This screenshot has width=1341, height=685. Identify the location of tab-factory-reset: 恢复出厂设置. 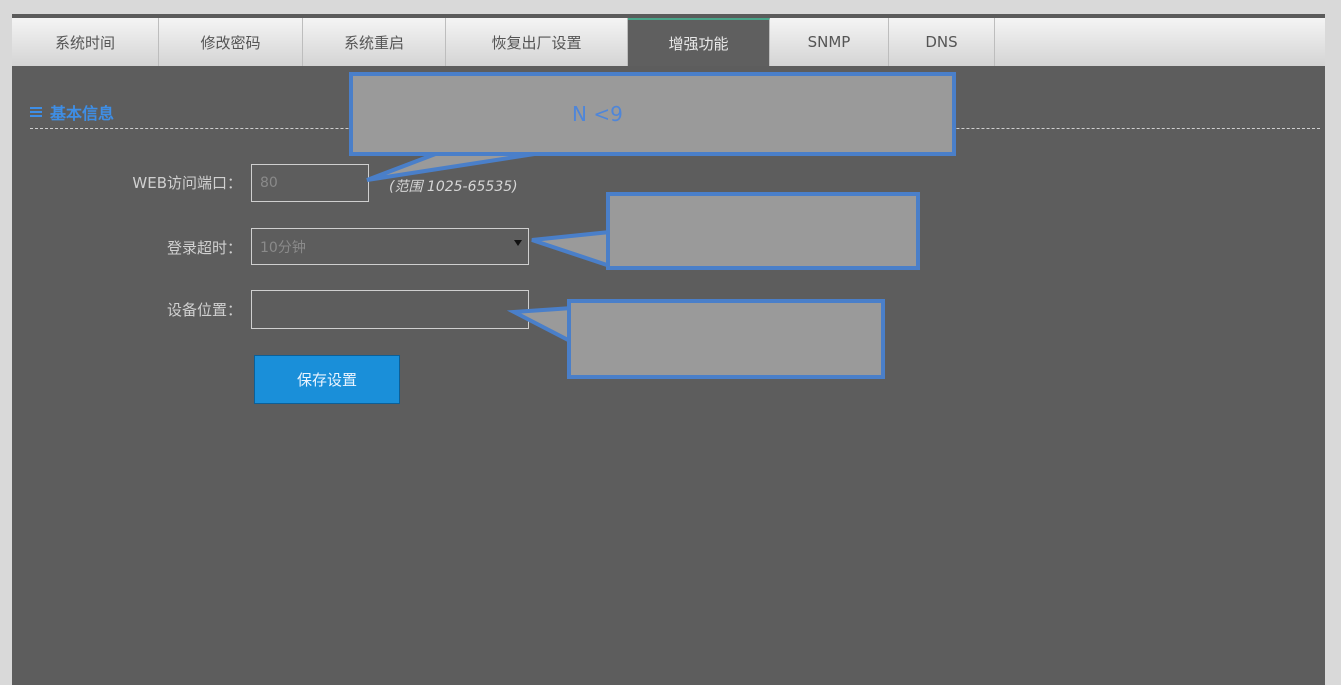
(537, 42).